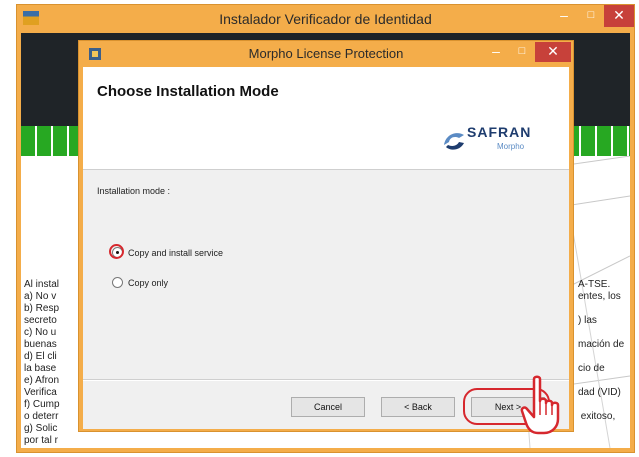  What do you see at coordinates (328, 407) in the screenshot?
I see `cancel-button: Cancel` at bounding box center [328, 407].